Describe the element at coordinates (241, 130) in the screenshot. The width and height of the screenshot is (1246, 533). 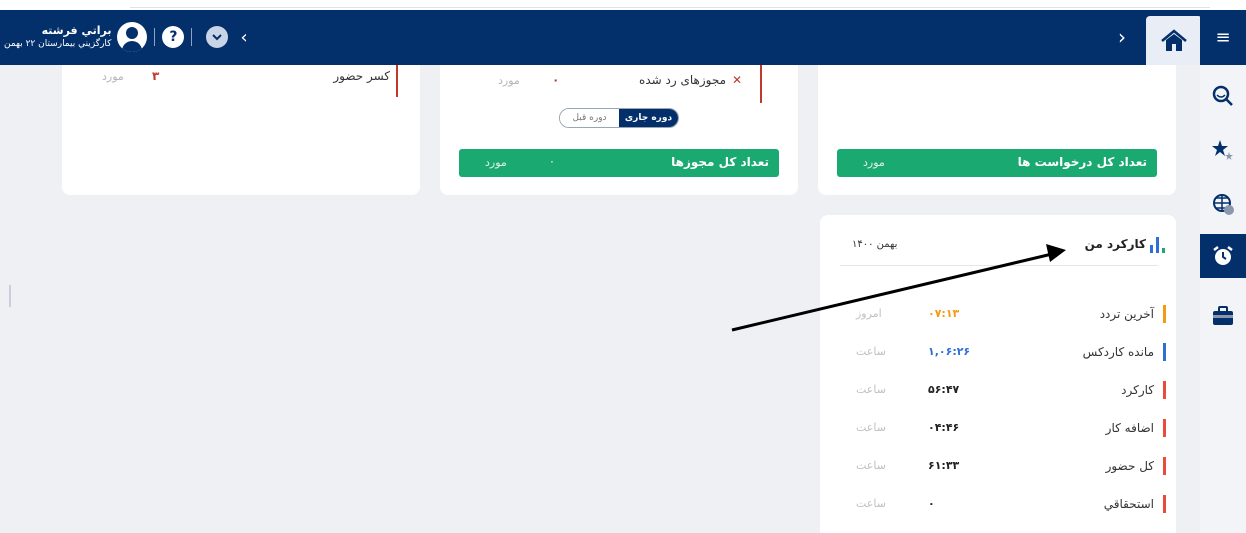
I see `presence-deficit-card: کسر حضور ۳ مورد` at that location.